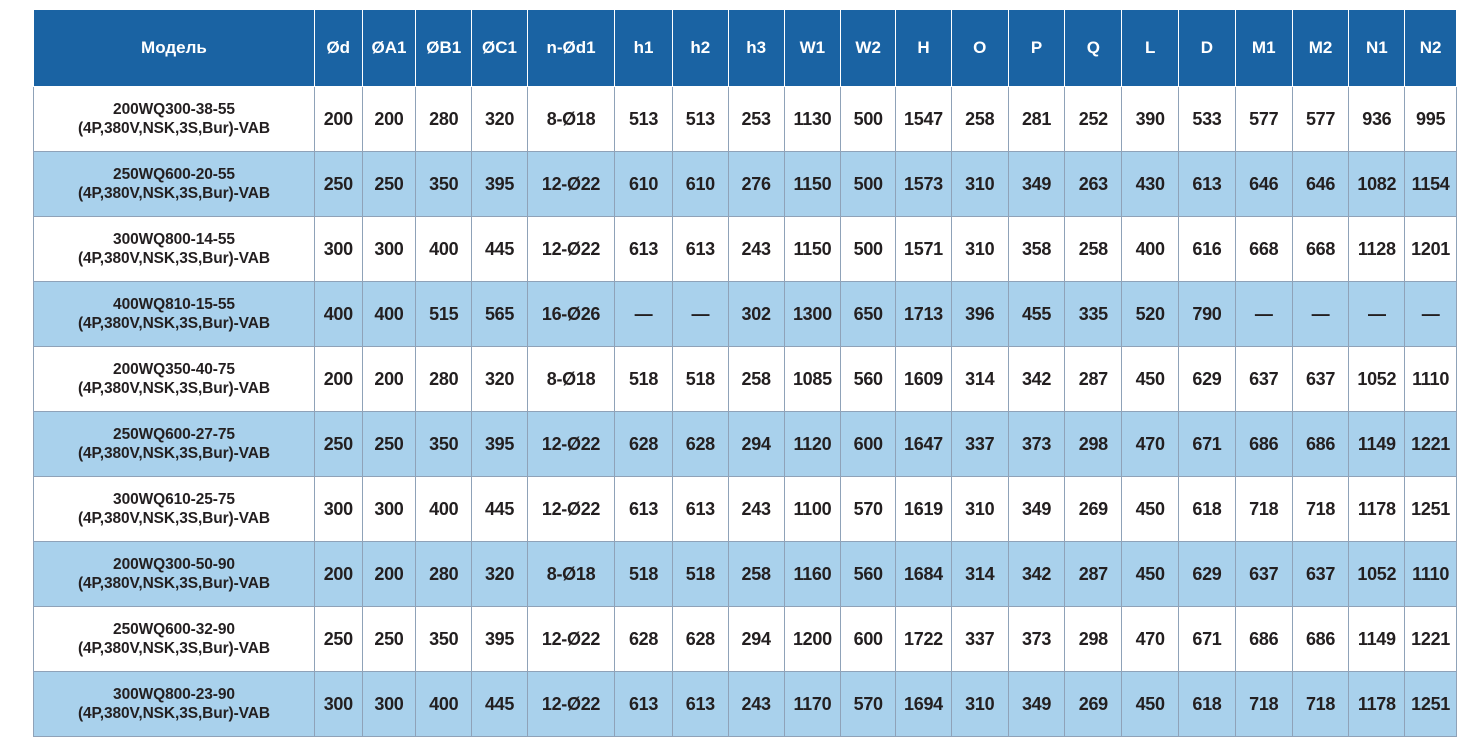 The image size is (1473, 742). What do you see at coordinates (1150, 639) in the screenshot?
I see `table-cell: 470` at bounding box center [1150, 639].